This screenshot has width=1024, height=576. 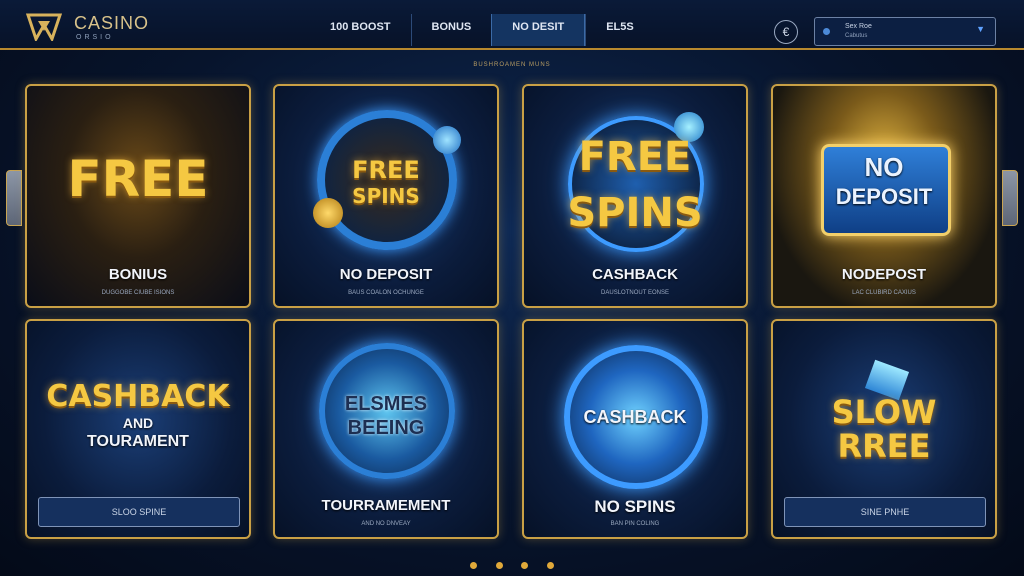 What do you see at coordinates (635, 274) in the screenshot?
I see `card-title: CASHBACK` at bounding box center [635, 274].